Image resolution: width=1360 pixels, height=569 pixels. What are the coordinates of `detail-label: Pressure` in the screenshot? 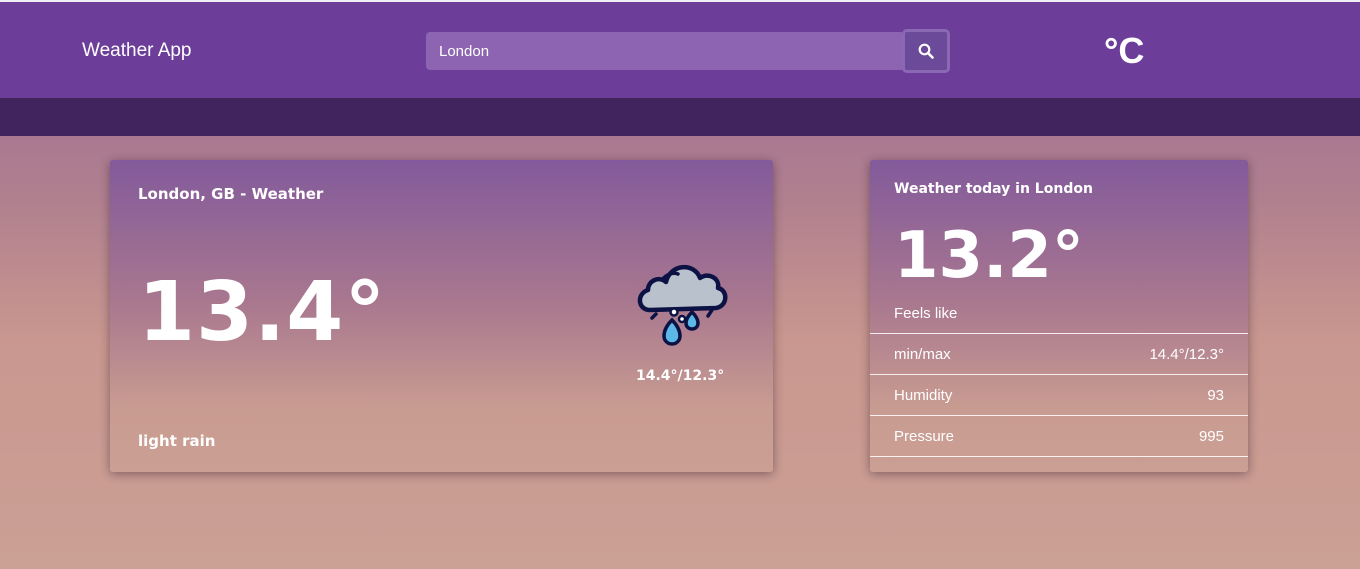 It's located at (924, 436).